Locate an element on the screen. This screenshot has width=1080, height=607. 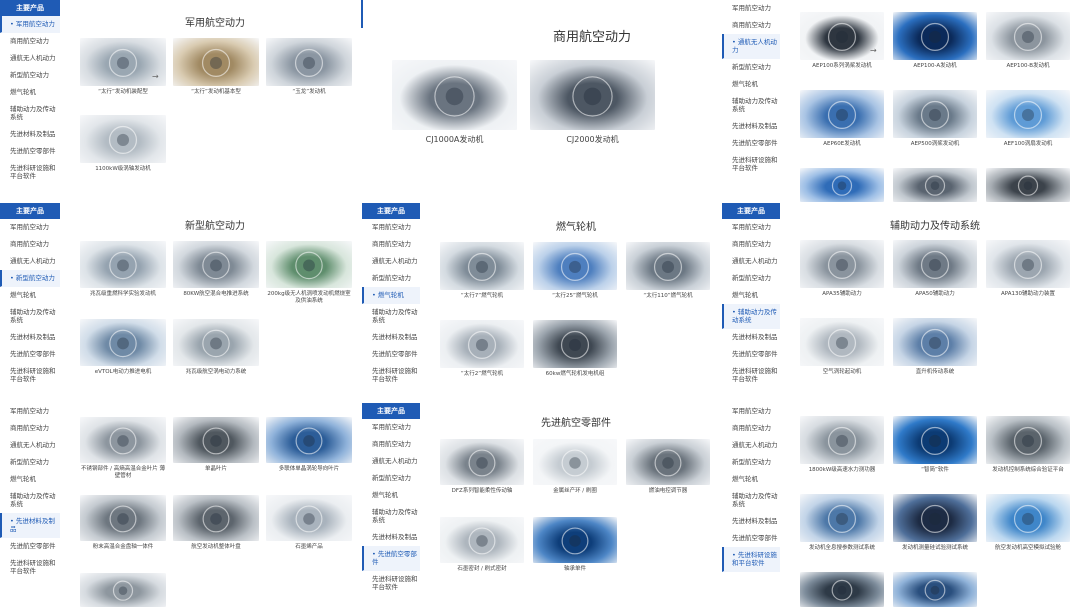
product-caption: CJ2000发动机 is located at coordinates (592, 139).